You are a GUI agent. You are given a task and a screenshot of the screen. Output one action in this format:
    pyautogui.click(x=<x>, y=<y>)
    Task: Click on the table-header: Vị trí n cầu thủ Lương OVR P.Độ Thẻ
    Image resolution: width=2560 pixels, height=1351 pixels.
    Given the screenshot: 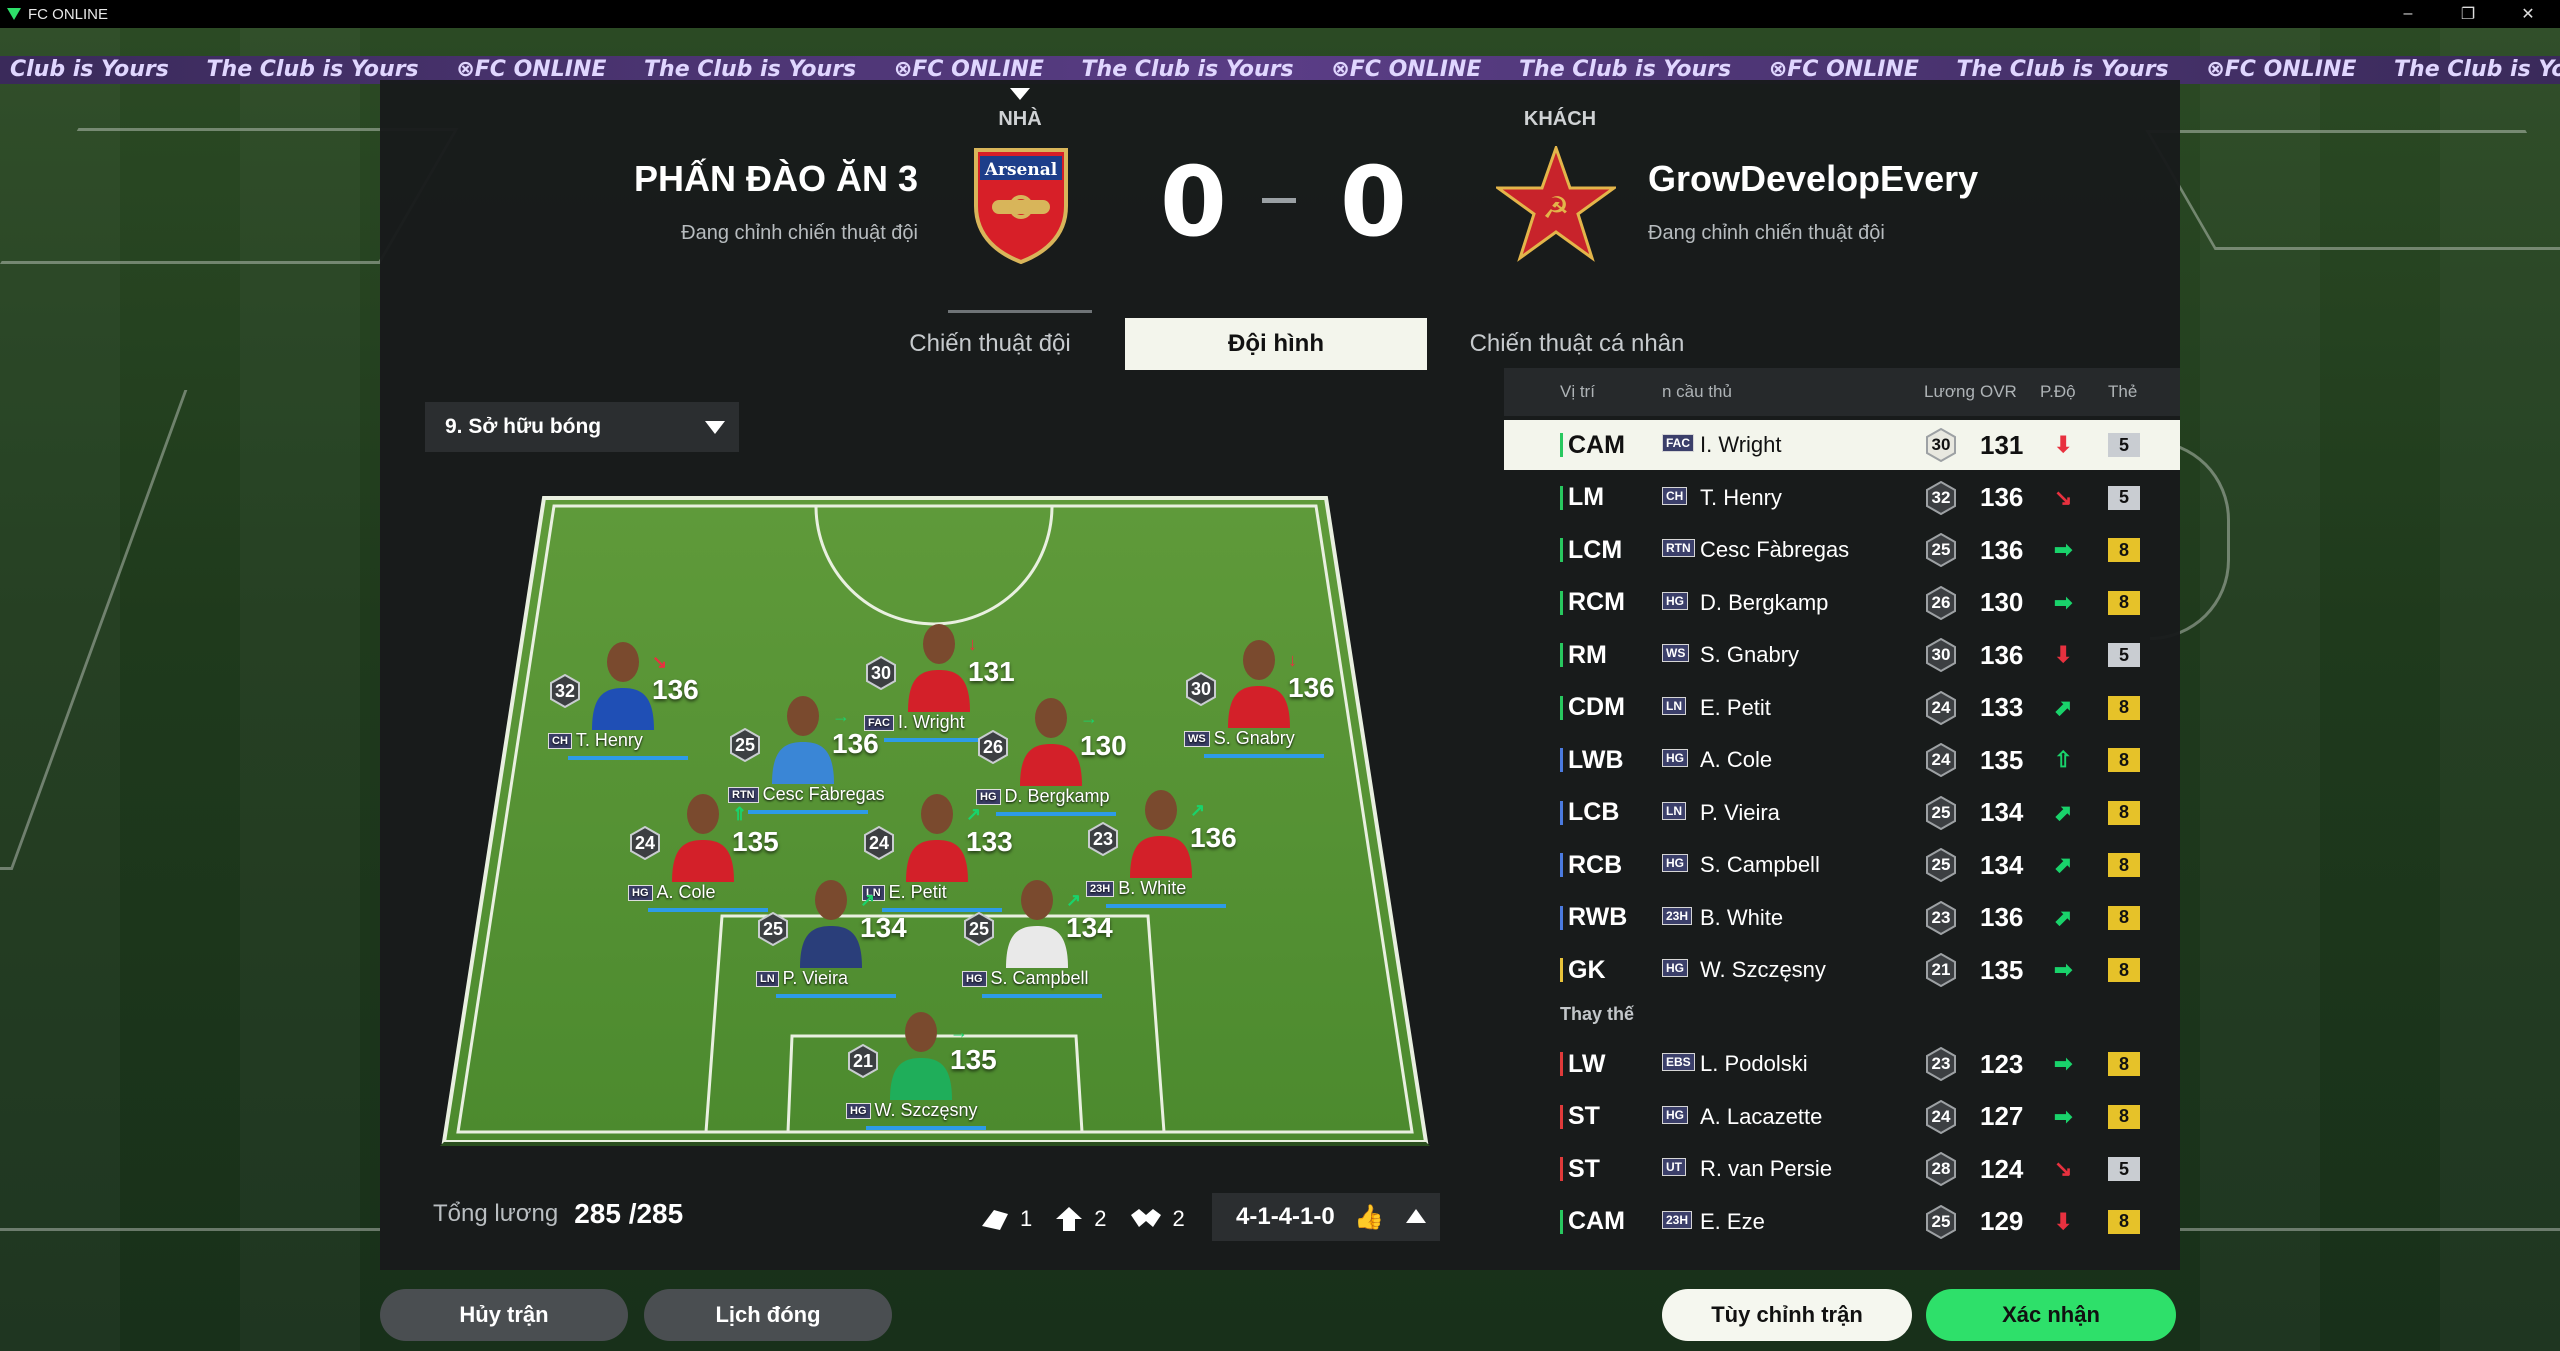 What is the action you would take?
    pyautogui.click(x=1842, y=392)
    